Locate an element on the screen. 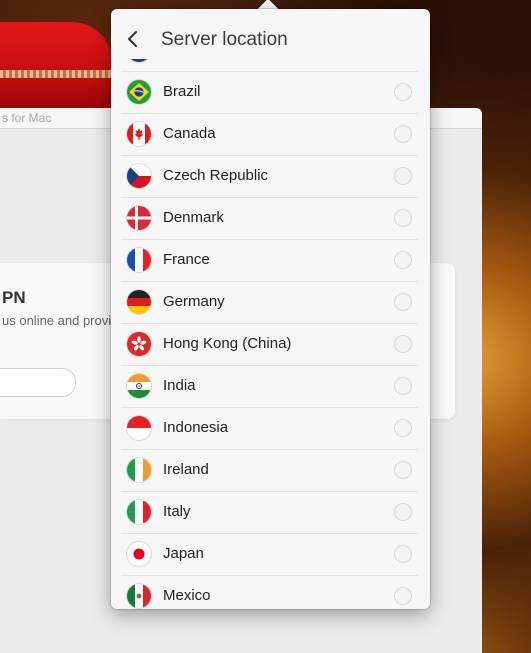  server-location-row: Czech Republic is located at coordinates (269, 177).